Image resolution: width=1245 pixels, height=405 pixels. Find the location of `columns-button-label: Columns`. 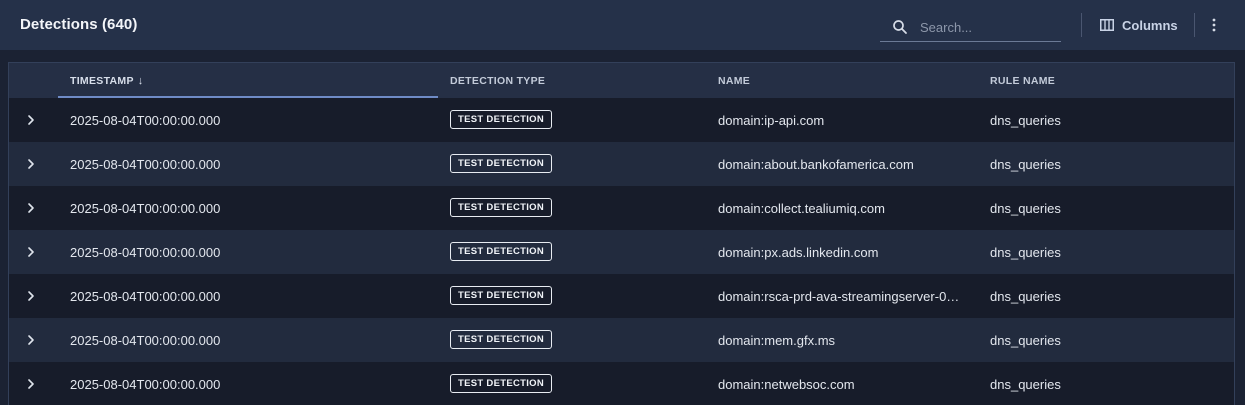

columns-button-label: Columns is located at coordinates (1150, 25).